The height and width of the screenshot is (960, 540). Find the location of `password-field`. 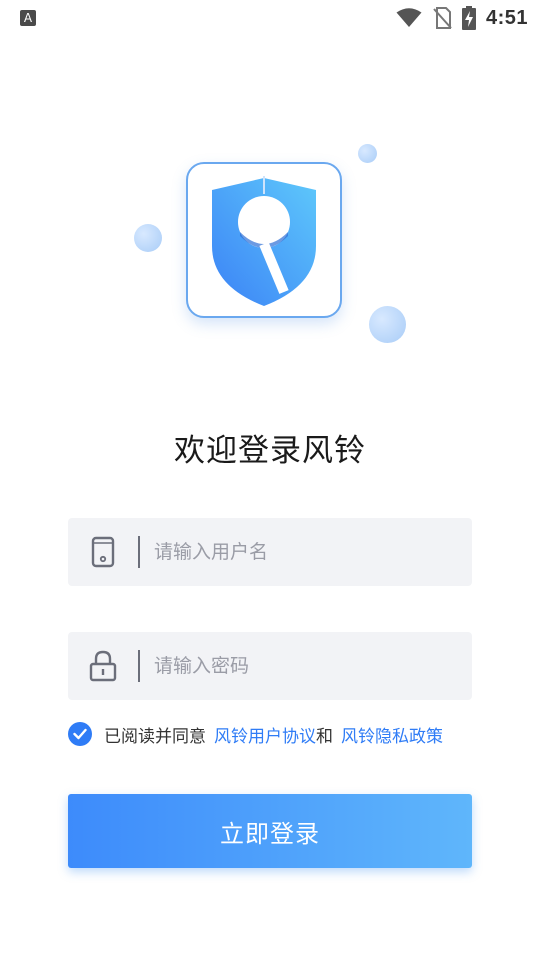

password-field is located at coordinates (270, 666).